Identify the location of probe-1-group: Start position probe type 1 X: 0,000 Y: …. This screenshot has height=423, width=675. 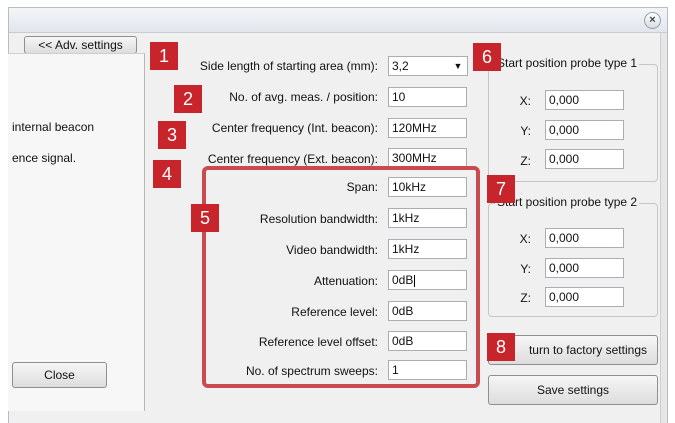
(573, 119).